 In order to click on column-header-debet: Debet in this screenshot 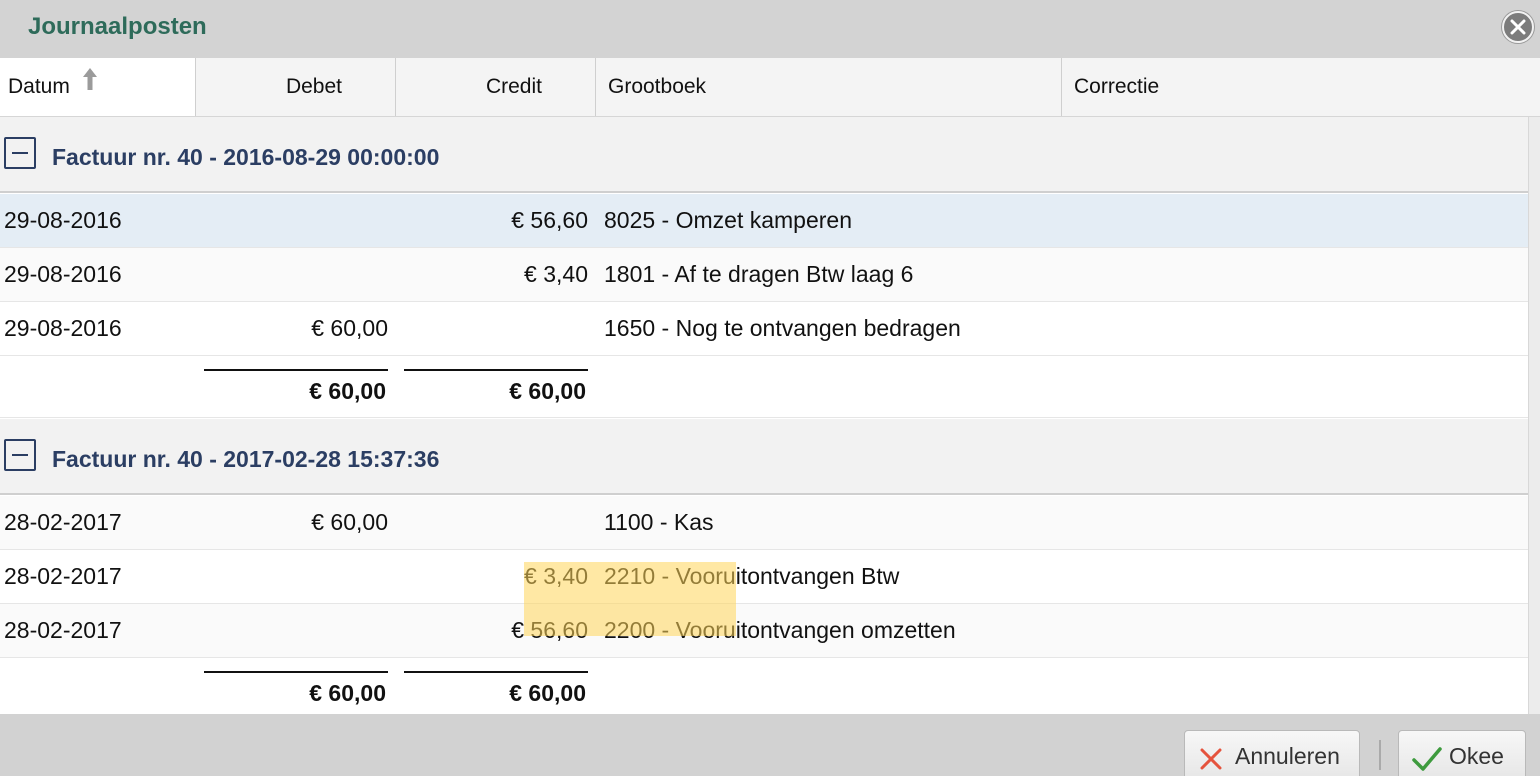, I will do `click(269, 87)`.